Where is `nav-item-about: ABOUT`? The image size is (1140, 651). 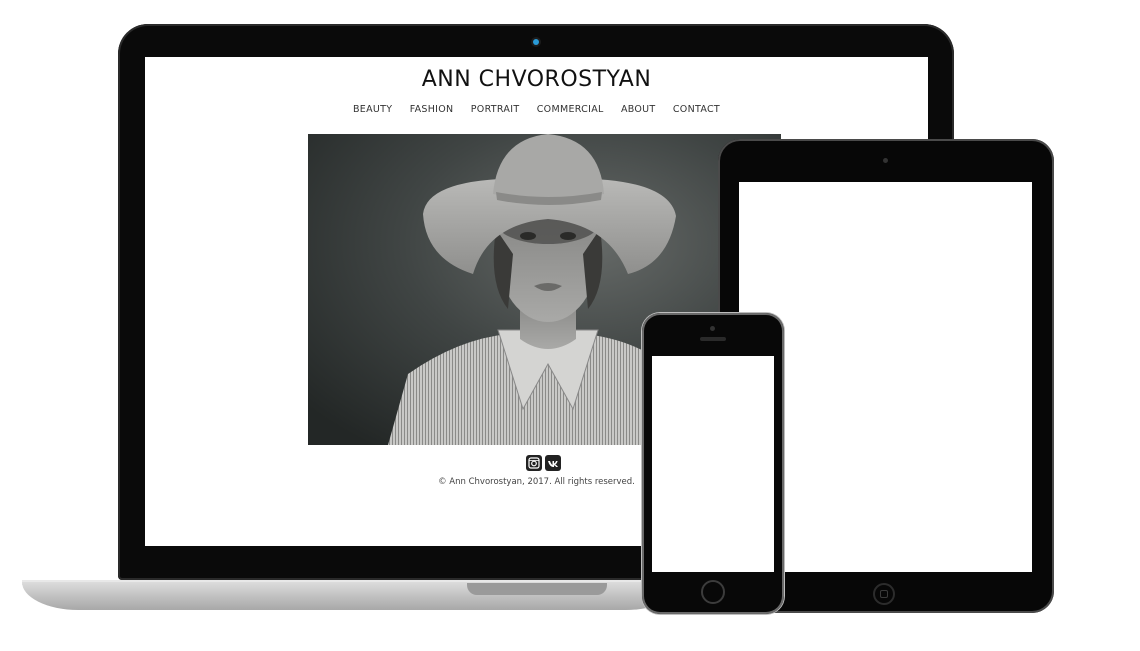
nav-item-about: ABOUT is located at coordinates (638, 109).